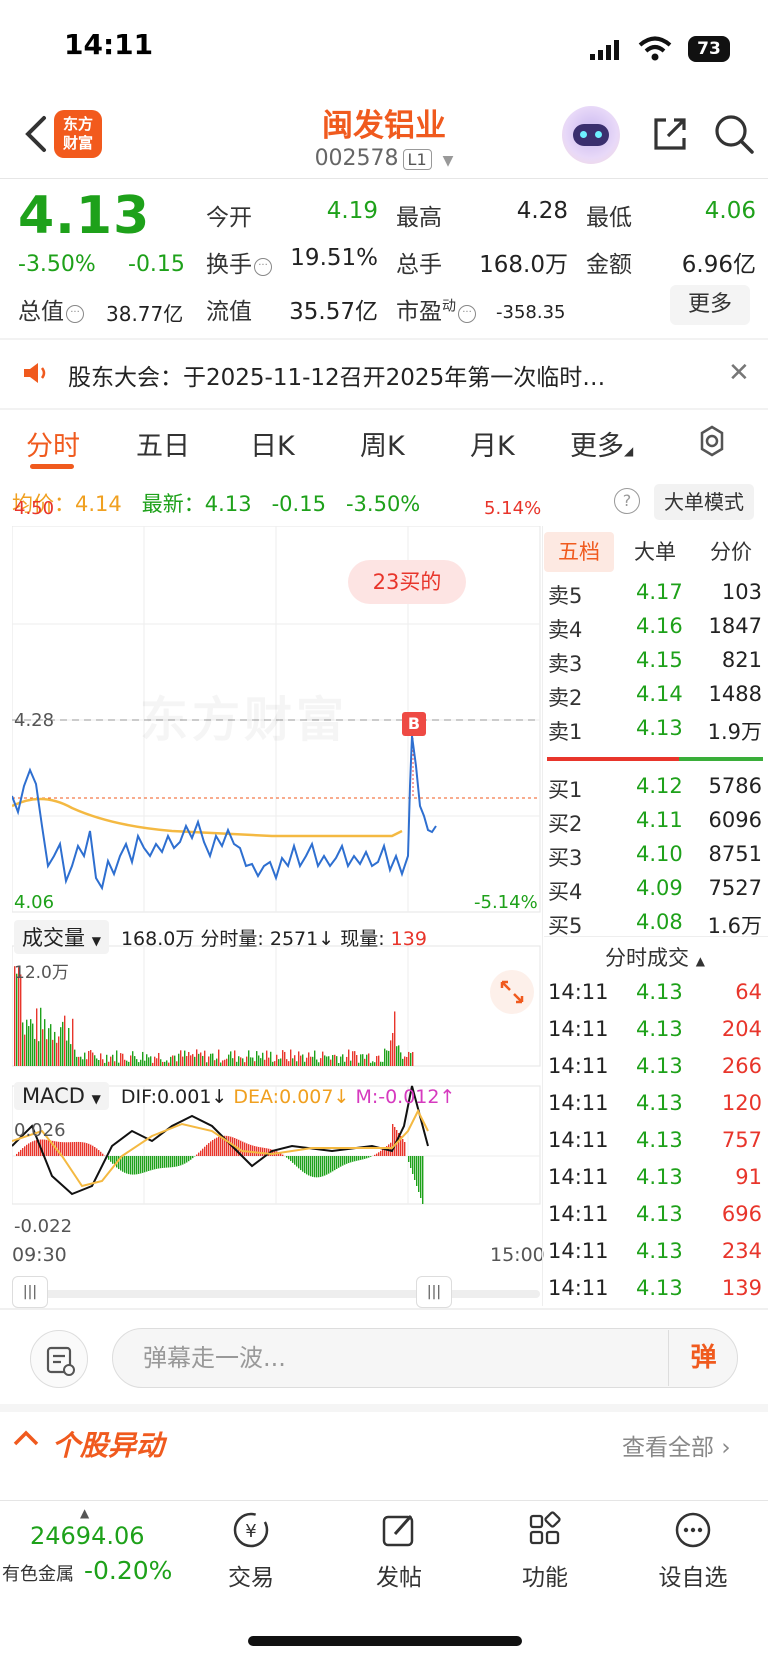  Describe the element at coordinates (609, 265) in the screenshot. I see `amount-label: 金额` at that location.